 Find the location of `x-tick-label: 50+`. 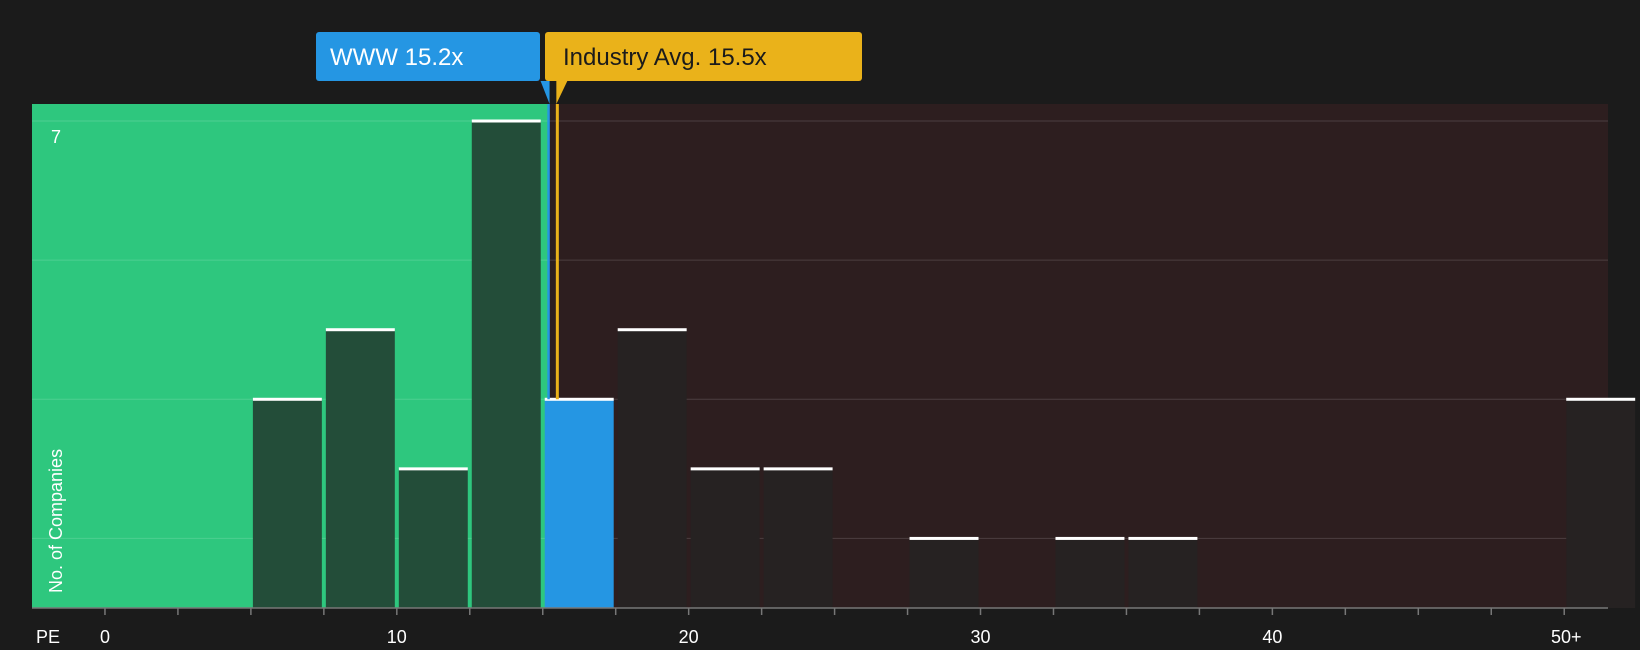

x-tick-label: 50+ is located at coordinates (1566, 637).